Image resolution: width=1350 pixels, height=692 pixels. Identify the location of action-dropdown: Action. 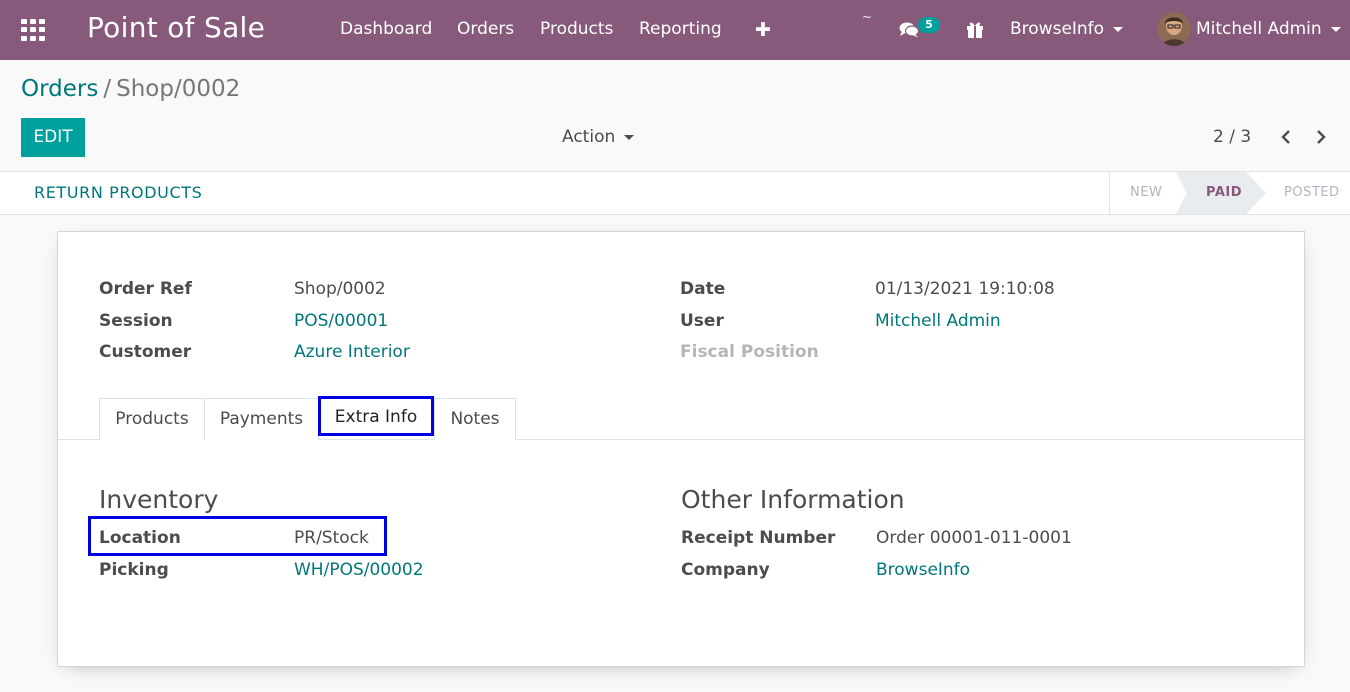
(598, 137).